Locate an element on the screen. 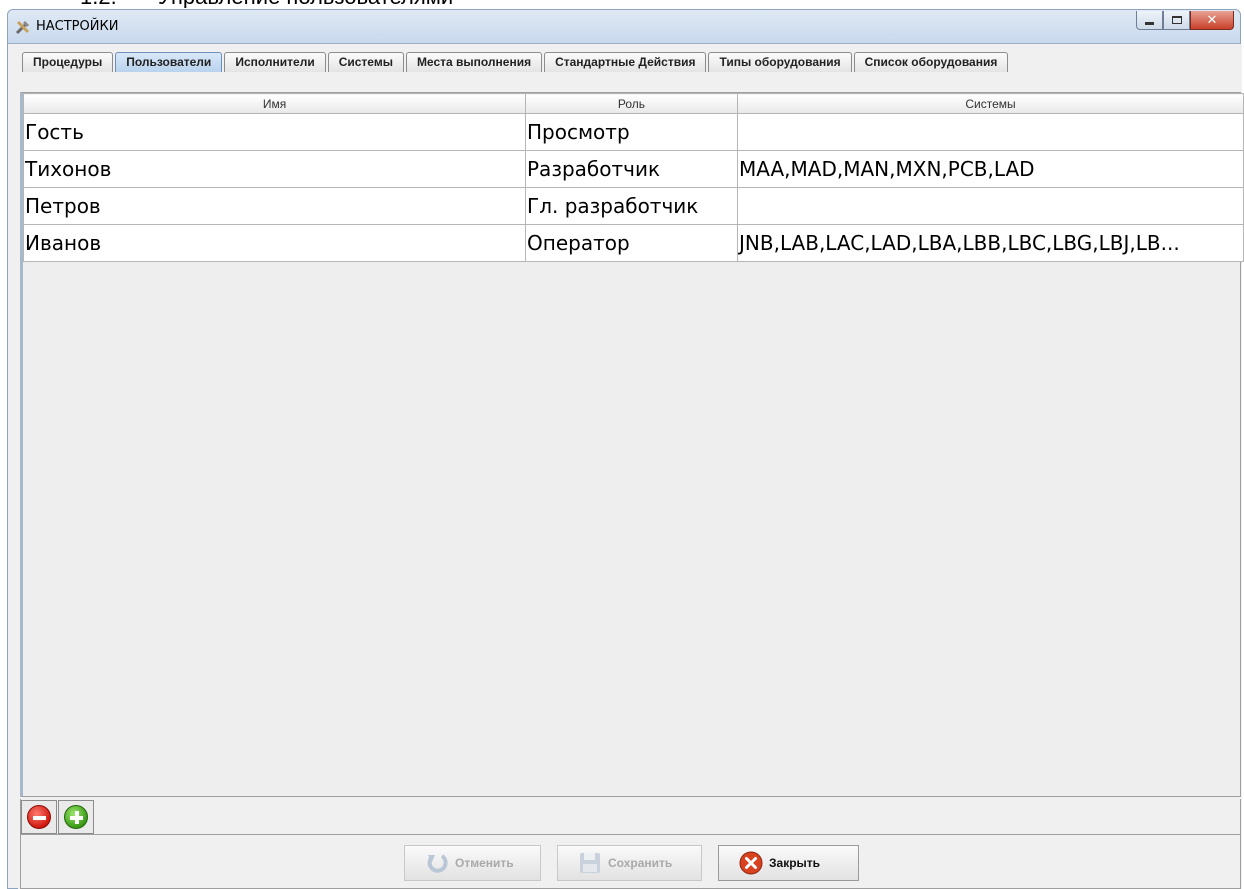 This screenshot has height=889, width=1244. column-header-name: Имя is located at coordinates (274, 103).